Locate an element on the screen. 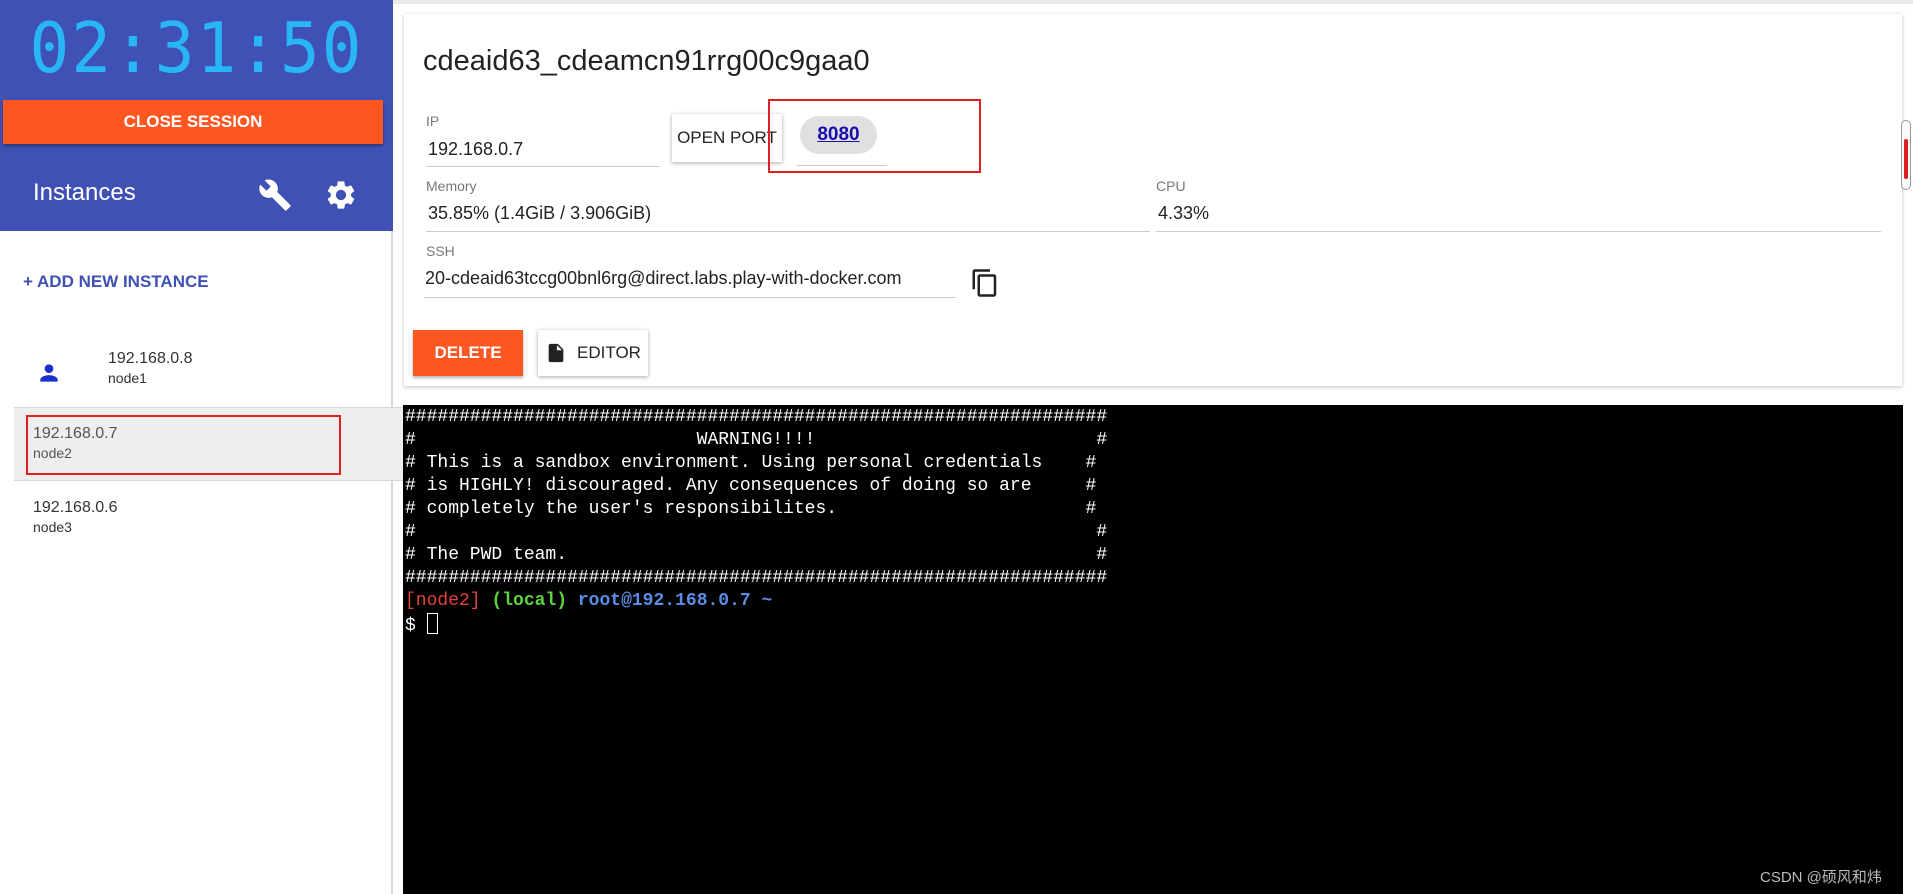 The height and width of the screenshot is (894, 1913). terminal-input-line: $ is located at coordinates (421, 625).